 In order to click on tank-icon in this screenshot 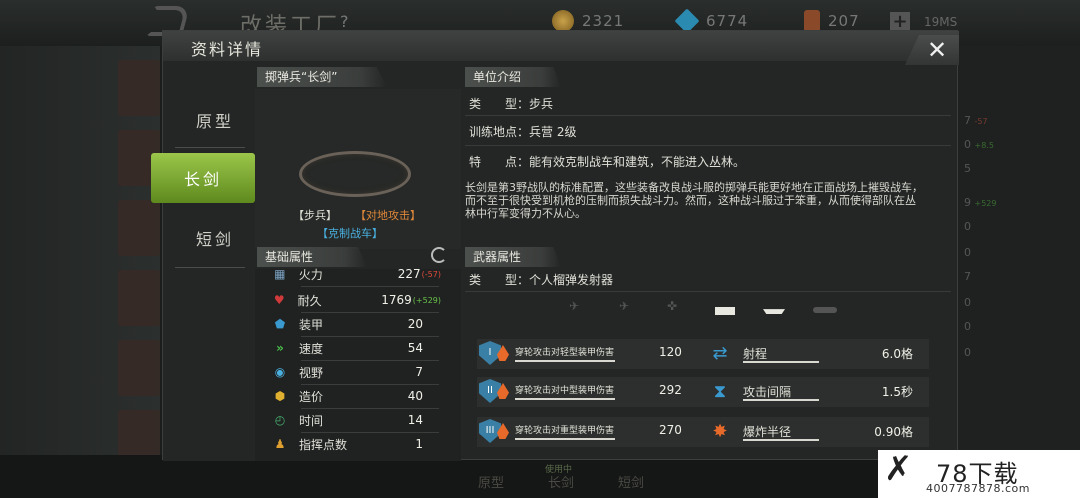, I will do `click(725, 311)`.